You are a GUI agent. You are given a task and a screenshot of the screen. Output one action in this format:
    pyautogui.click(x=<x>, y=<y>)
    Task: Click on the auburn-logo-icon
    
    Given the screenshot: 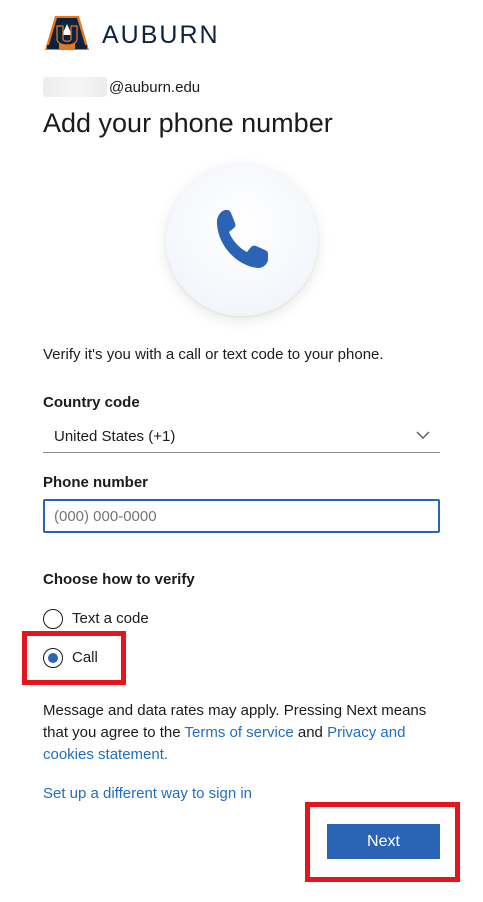 What is the action you would take?
    pyautogui.click(x=67, y=33)
    